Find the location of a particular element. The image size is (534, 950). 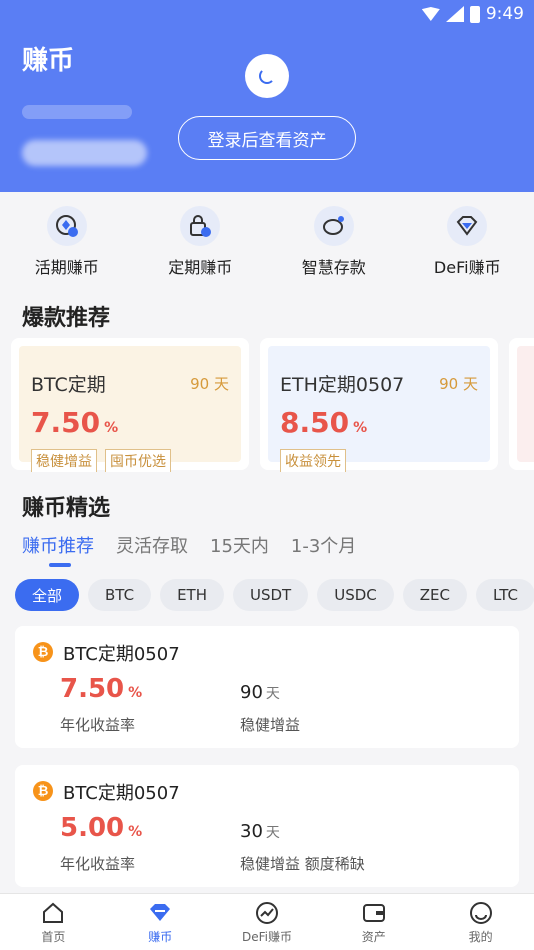

tag: 囤币优选 is located at coordinates (138, 460).